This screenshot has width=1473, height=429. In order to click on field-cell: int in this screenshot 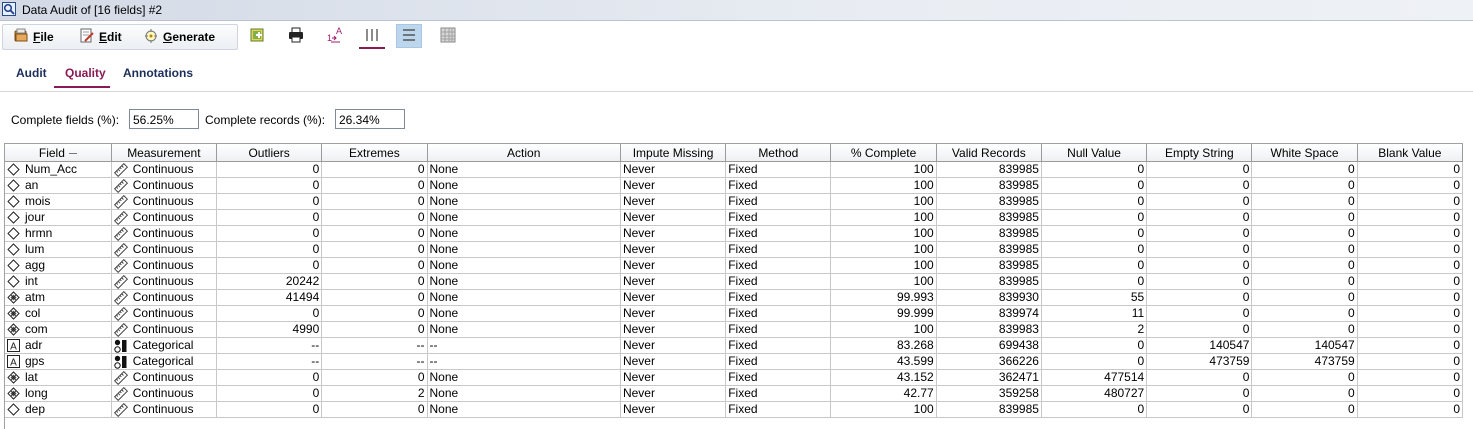, I will do `click(58, 281)`.